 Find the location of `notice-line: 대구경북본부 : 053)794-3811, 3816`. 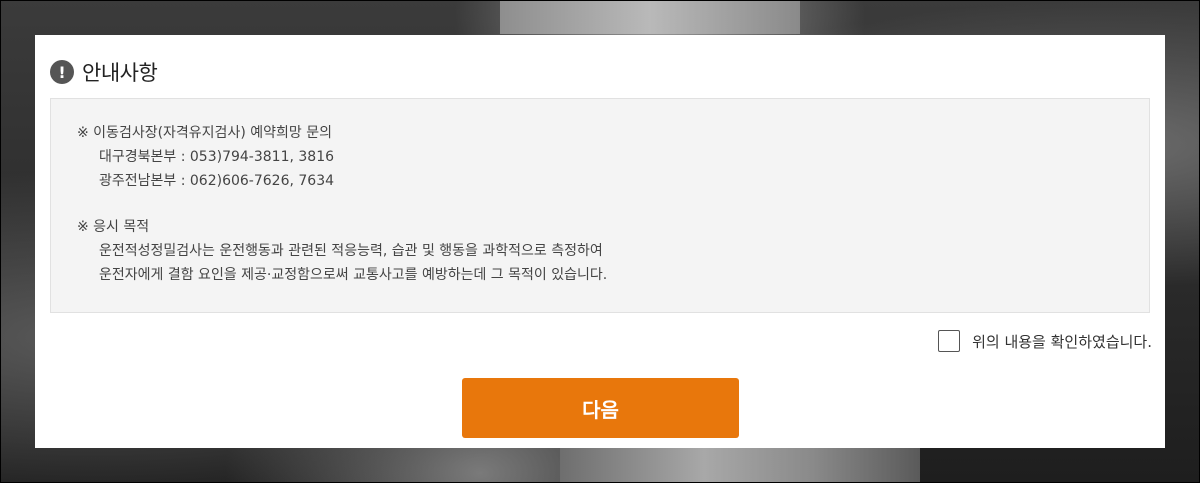

notice-line: 대구경북본부 : 053)794-3811, 3816 is located at coordinates (217, 157).